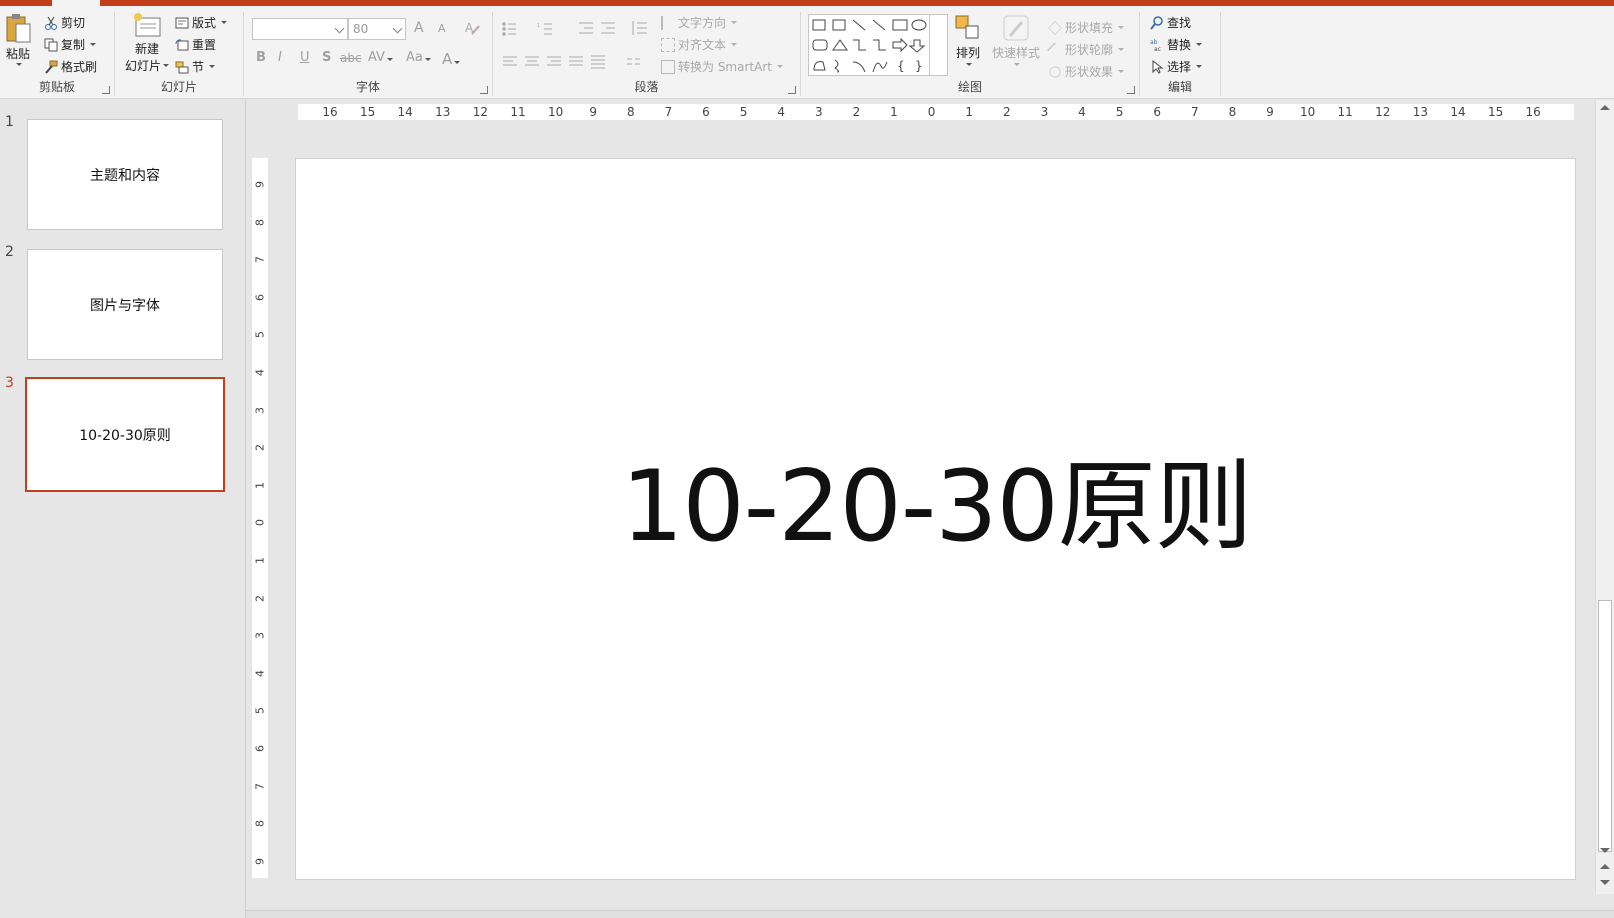 The width and height of the screenshot is (1614, 918). I want to click on quick-styles-icon, so click(1016, 28).